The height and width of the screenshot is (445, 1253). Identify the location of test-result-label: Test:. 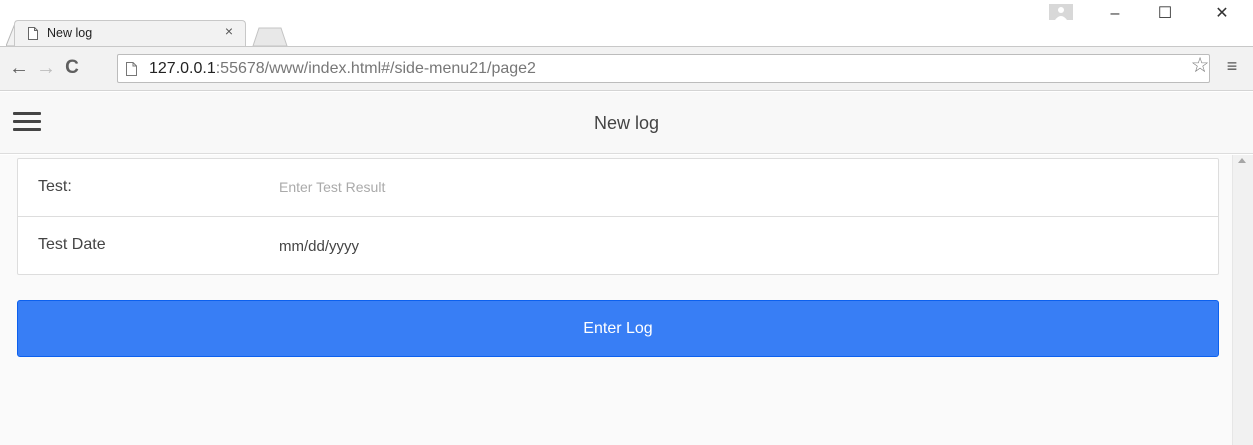
(55, 186).